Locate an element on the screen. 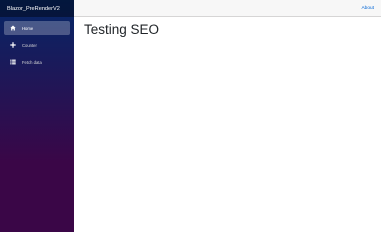 This screenshot has width=381, height=240. top-row: About is located at coordinates (227, 8).